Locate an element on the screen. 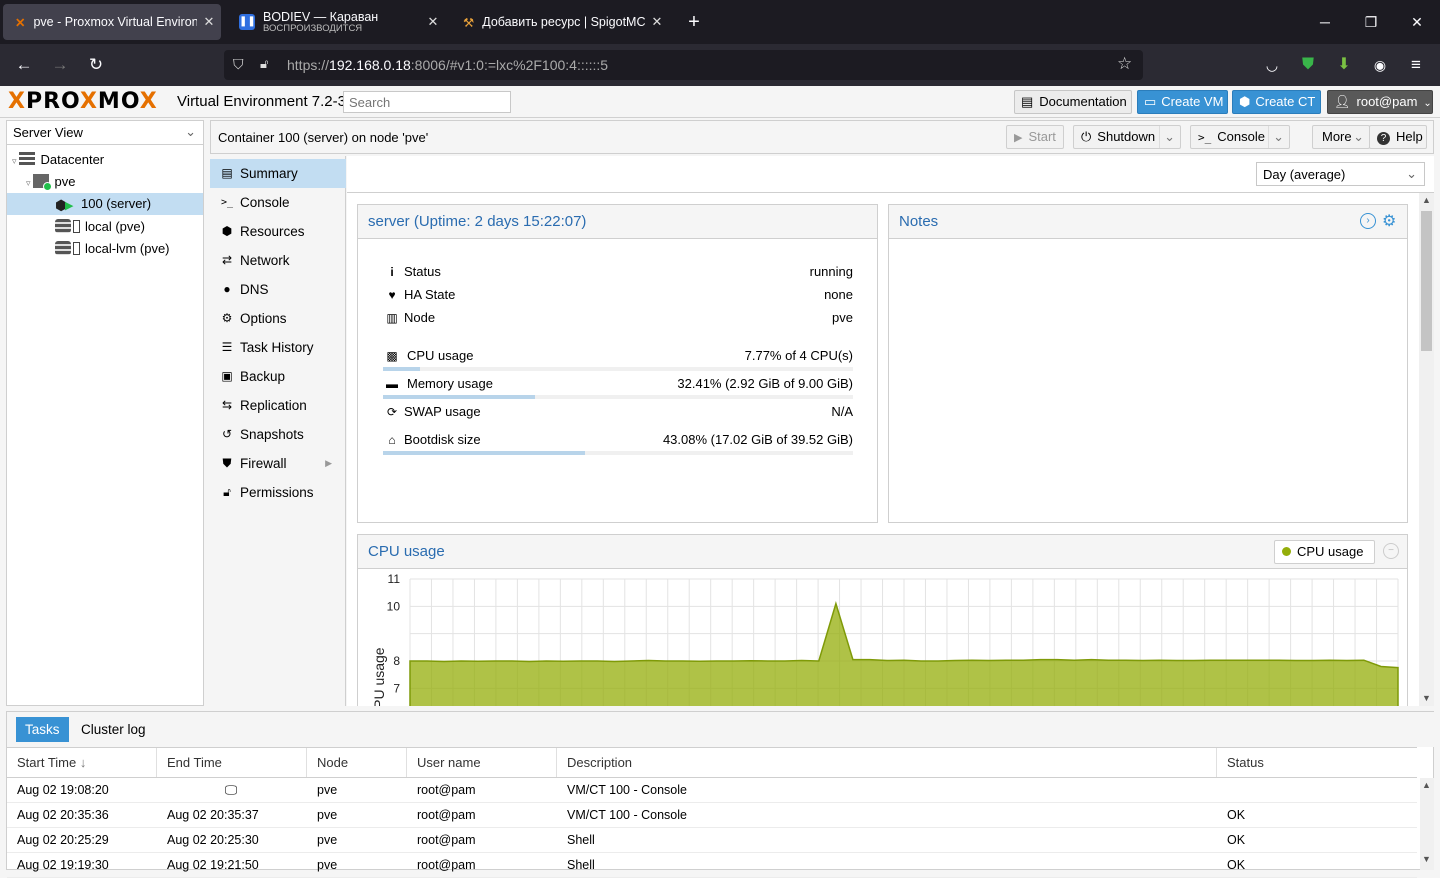  chevron-down-icon: ⌄ is located at coordinates (1358, 136).